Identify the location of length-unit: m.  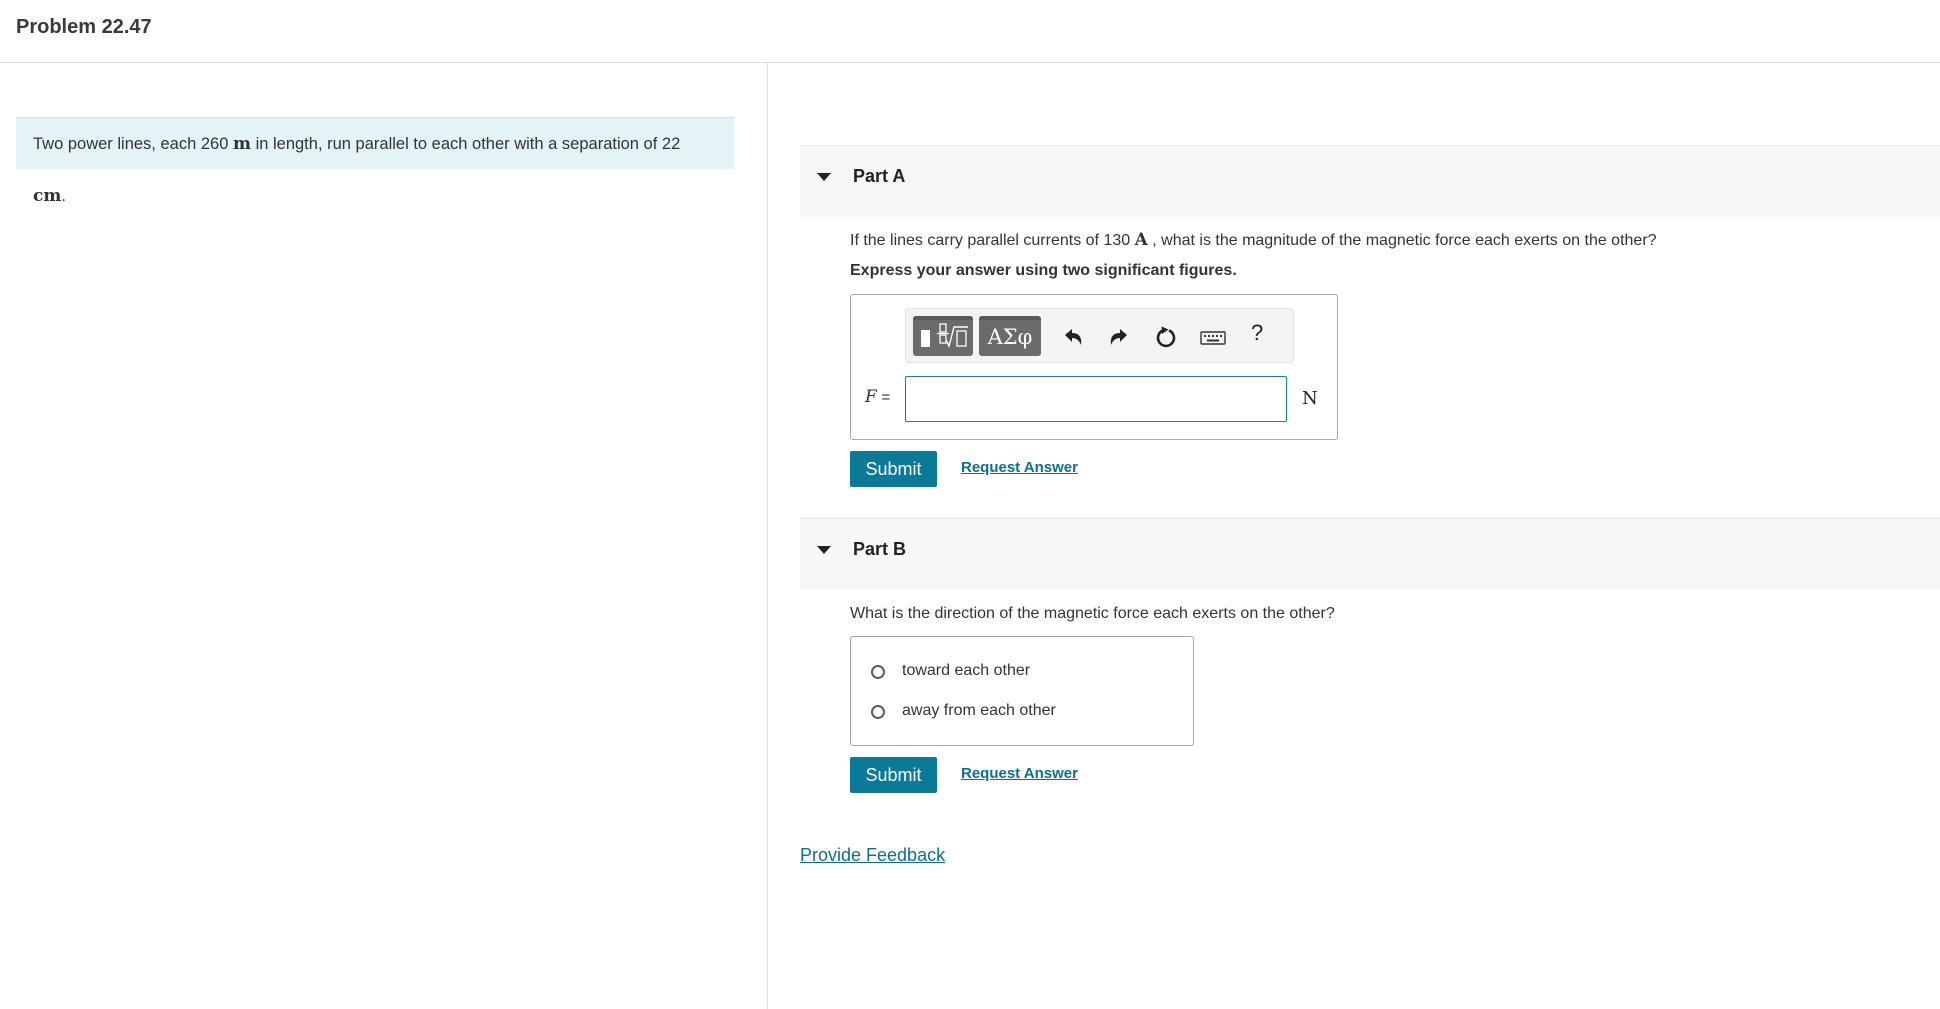
(241, 144).